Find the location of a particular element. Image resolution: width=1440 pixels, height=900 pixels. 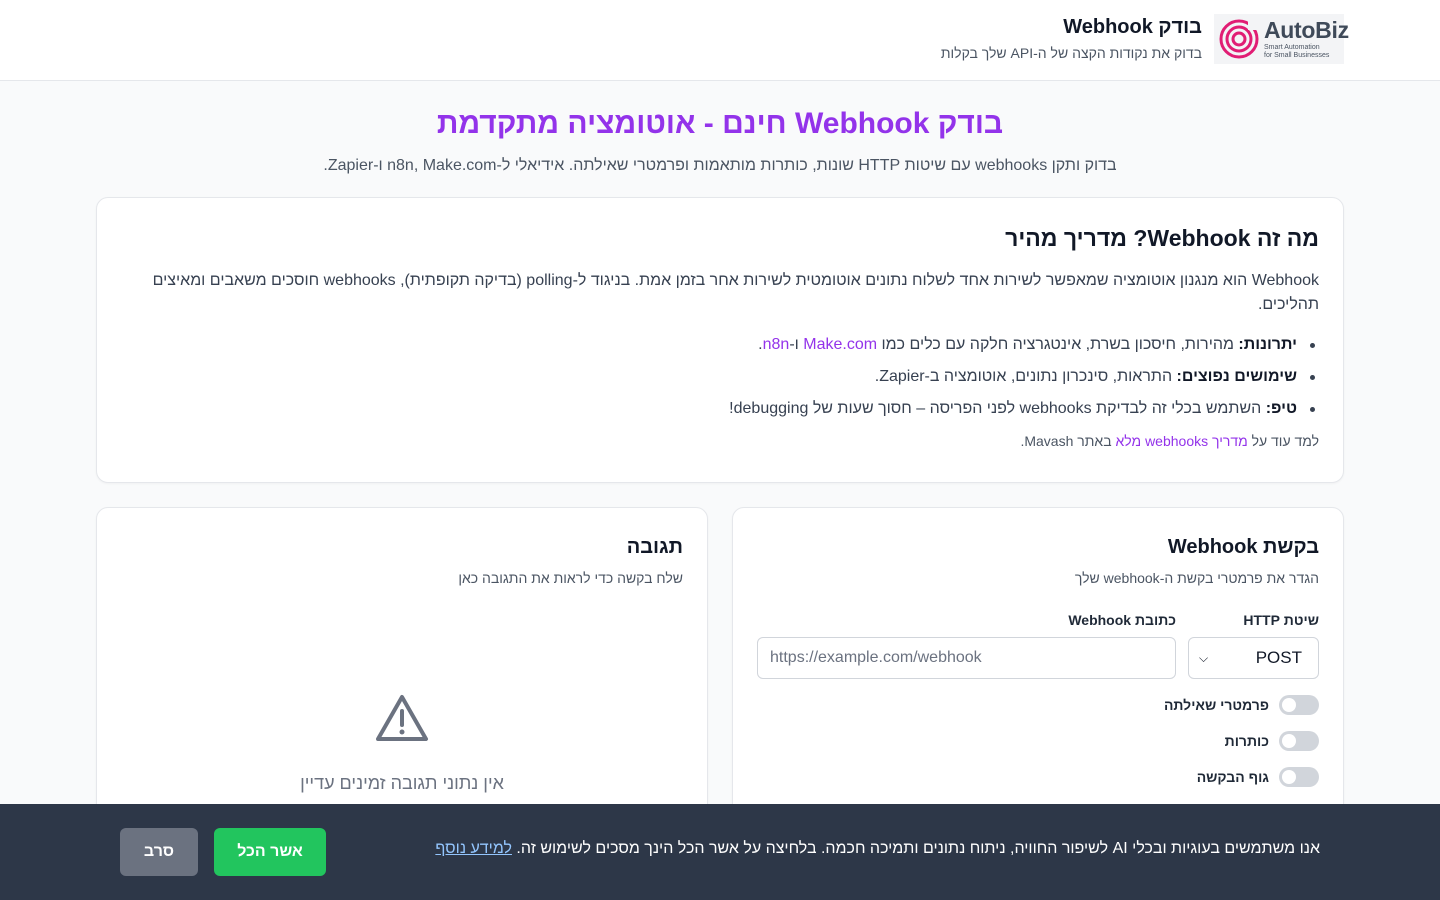

spiral-logo-icon is located at coordinates (1239, 39).